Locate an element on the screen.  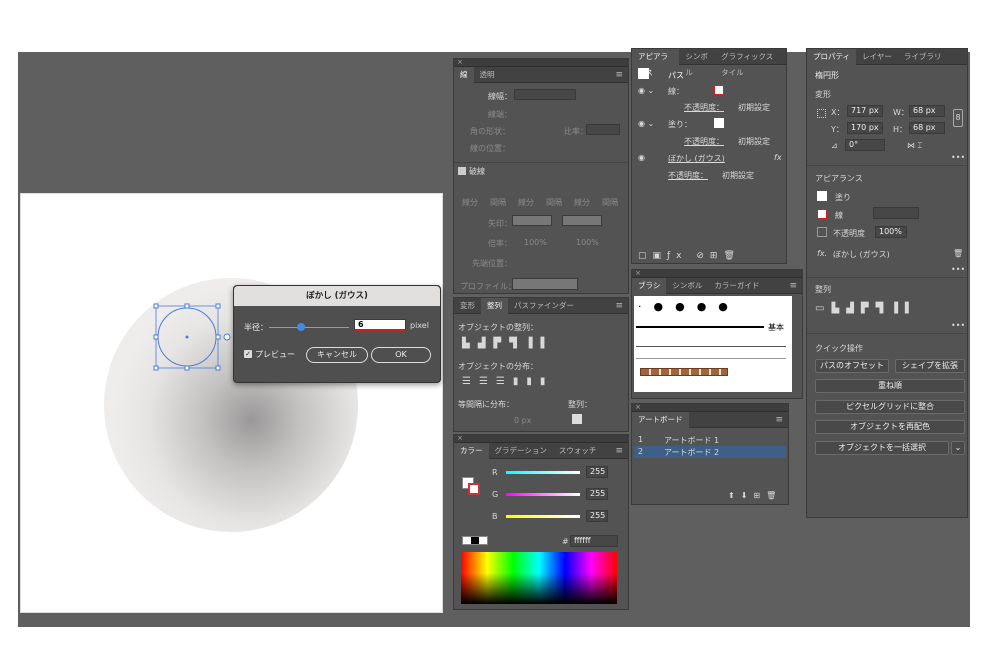
fill-swatch is located at coordinates (822, 196).